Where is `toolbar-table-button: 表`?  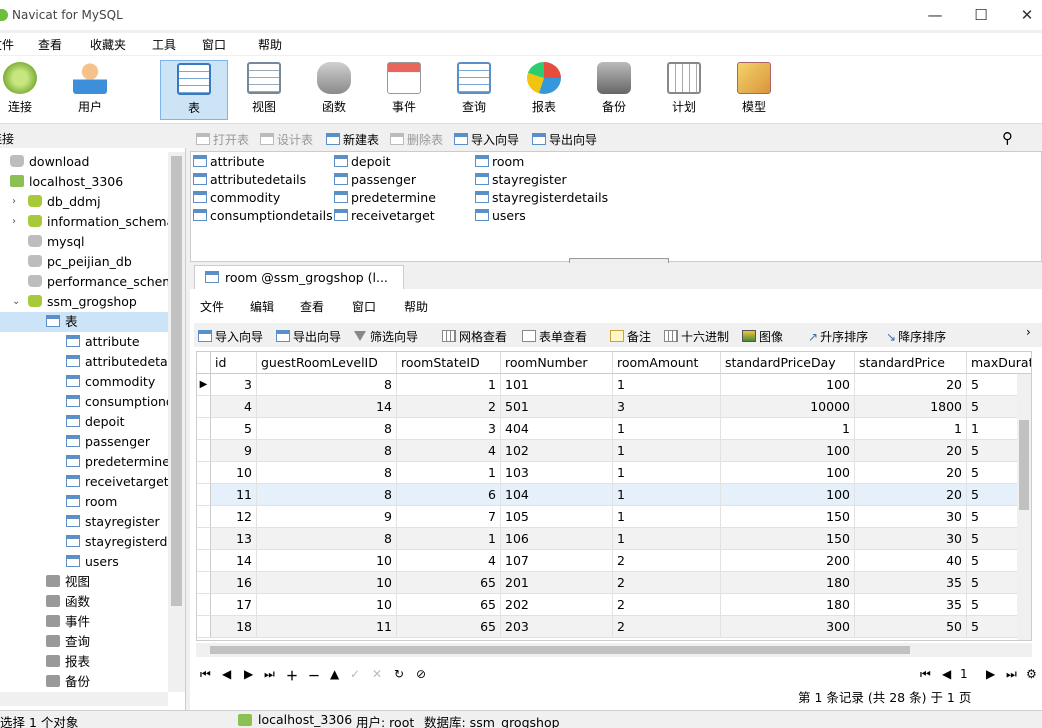
toolbar-table-button: 表 is located at coordinates (194, 90).